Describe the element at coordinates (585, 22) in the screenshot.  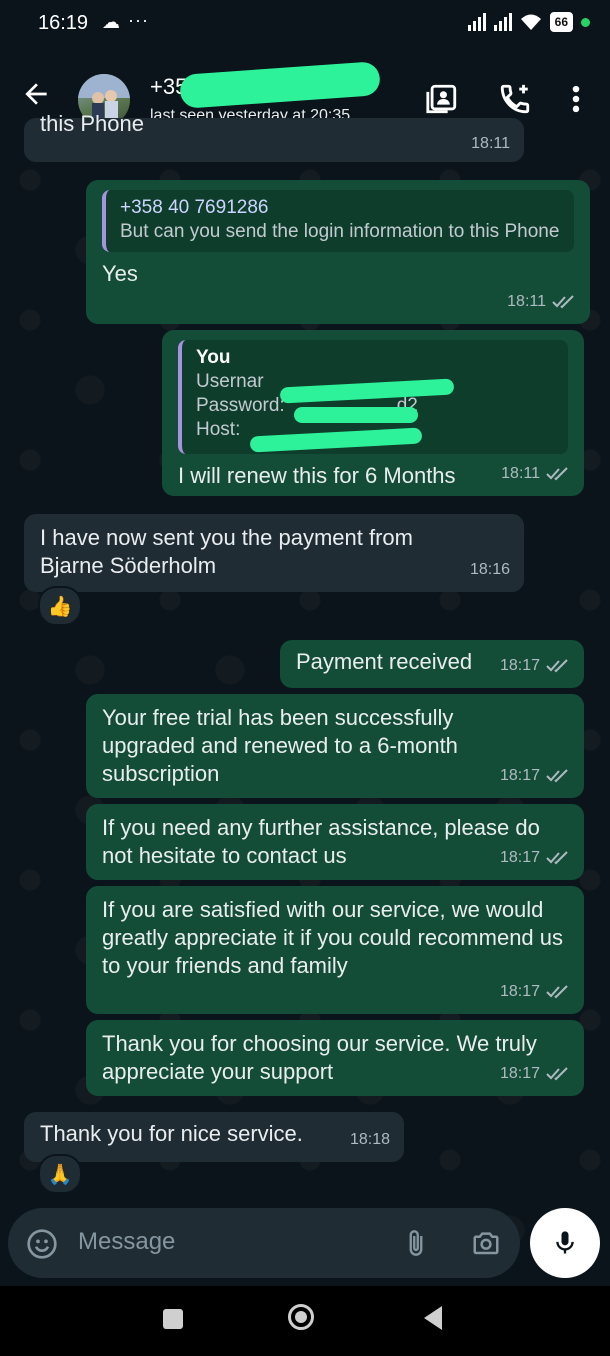
I see `privacy-dot-icon` at that location.